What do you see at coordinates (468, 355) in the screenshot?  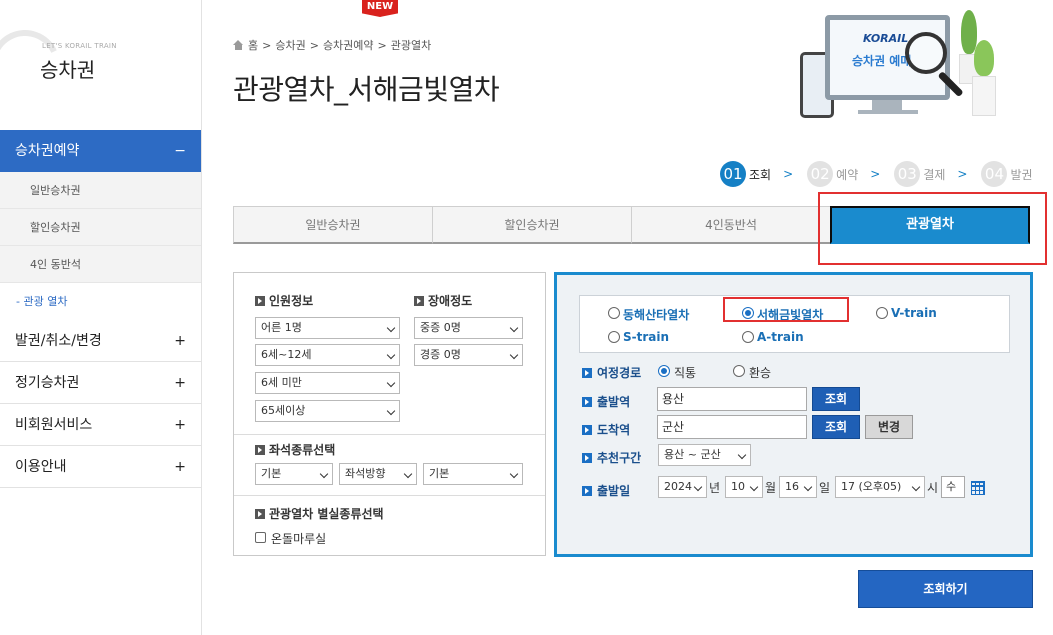 I see `mild-disability-select: 경증 0명` at bounding box center [468, 355].